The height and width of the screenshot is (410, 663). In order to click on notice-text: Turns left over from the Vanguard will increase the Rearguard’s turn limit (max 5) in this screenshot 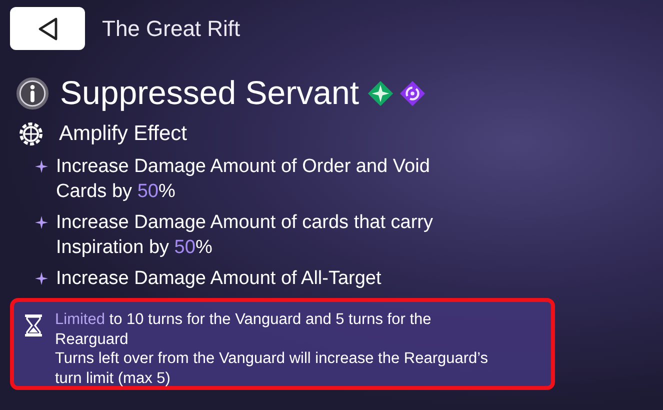, I will do `click(272, 368)`.